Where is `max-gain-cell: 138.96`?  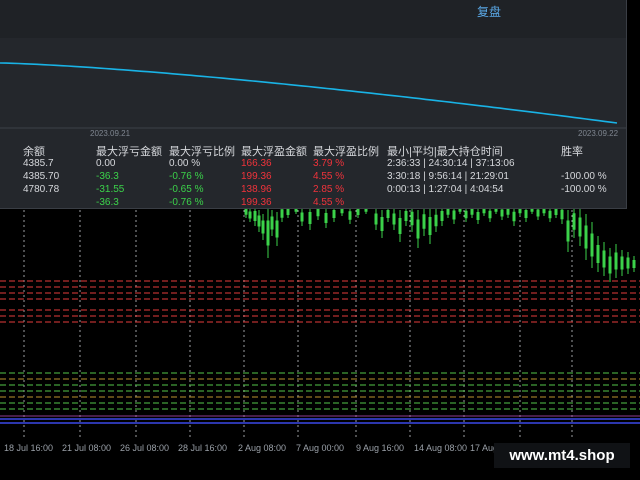
max-gain-cell: 138.96 is located at coordinates (256, 189).